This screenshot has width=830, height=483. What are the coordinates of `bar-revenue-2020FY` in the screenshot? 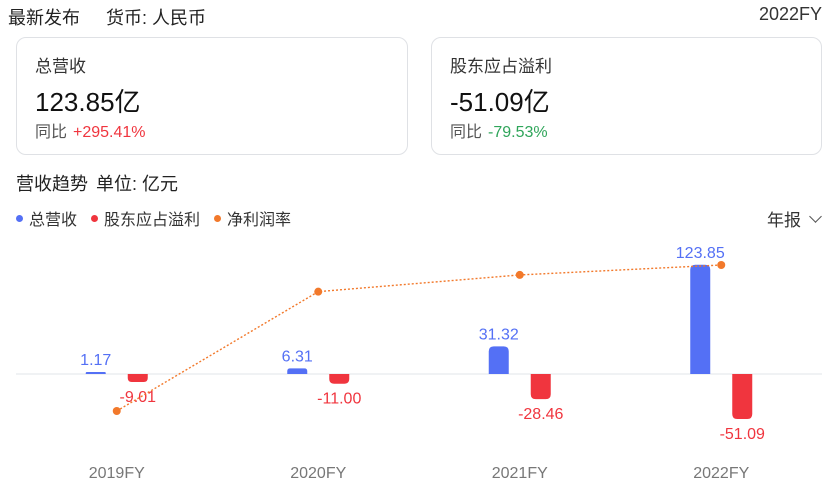 It's located at (297, 371).